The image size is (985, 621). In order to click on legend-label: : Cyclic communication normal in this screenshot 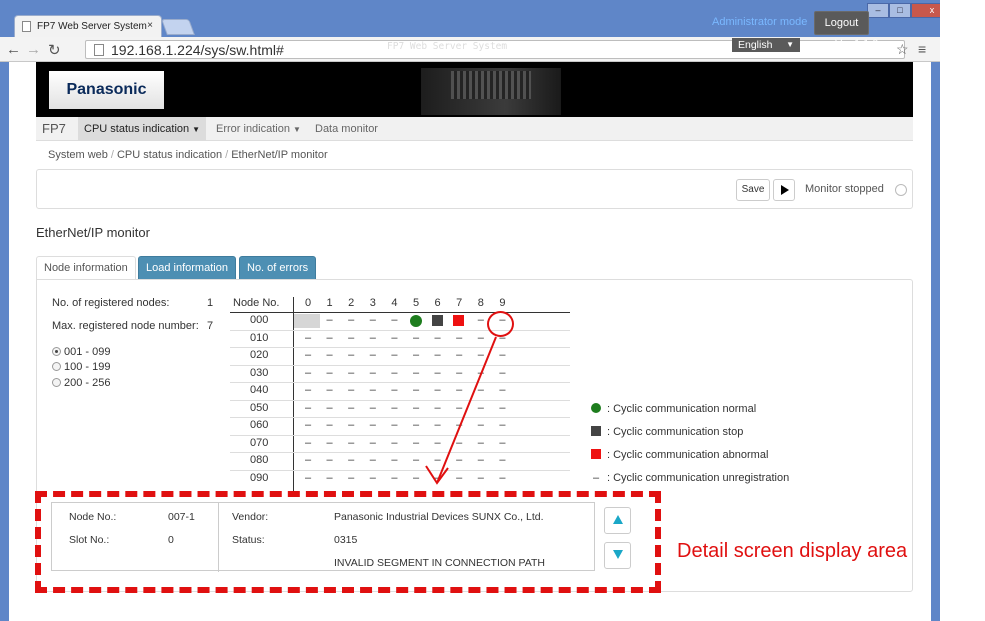, I will do `click(682, 409)`.